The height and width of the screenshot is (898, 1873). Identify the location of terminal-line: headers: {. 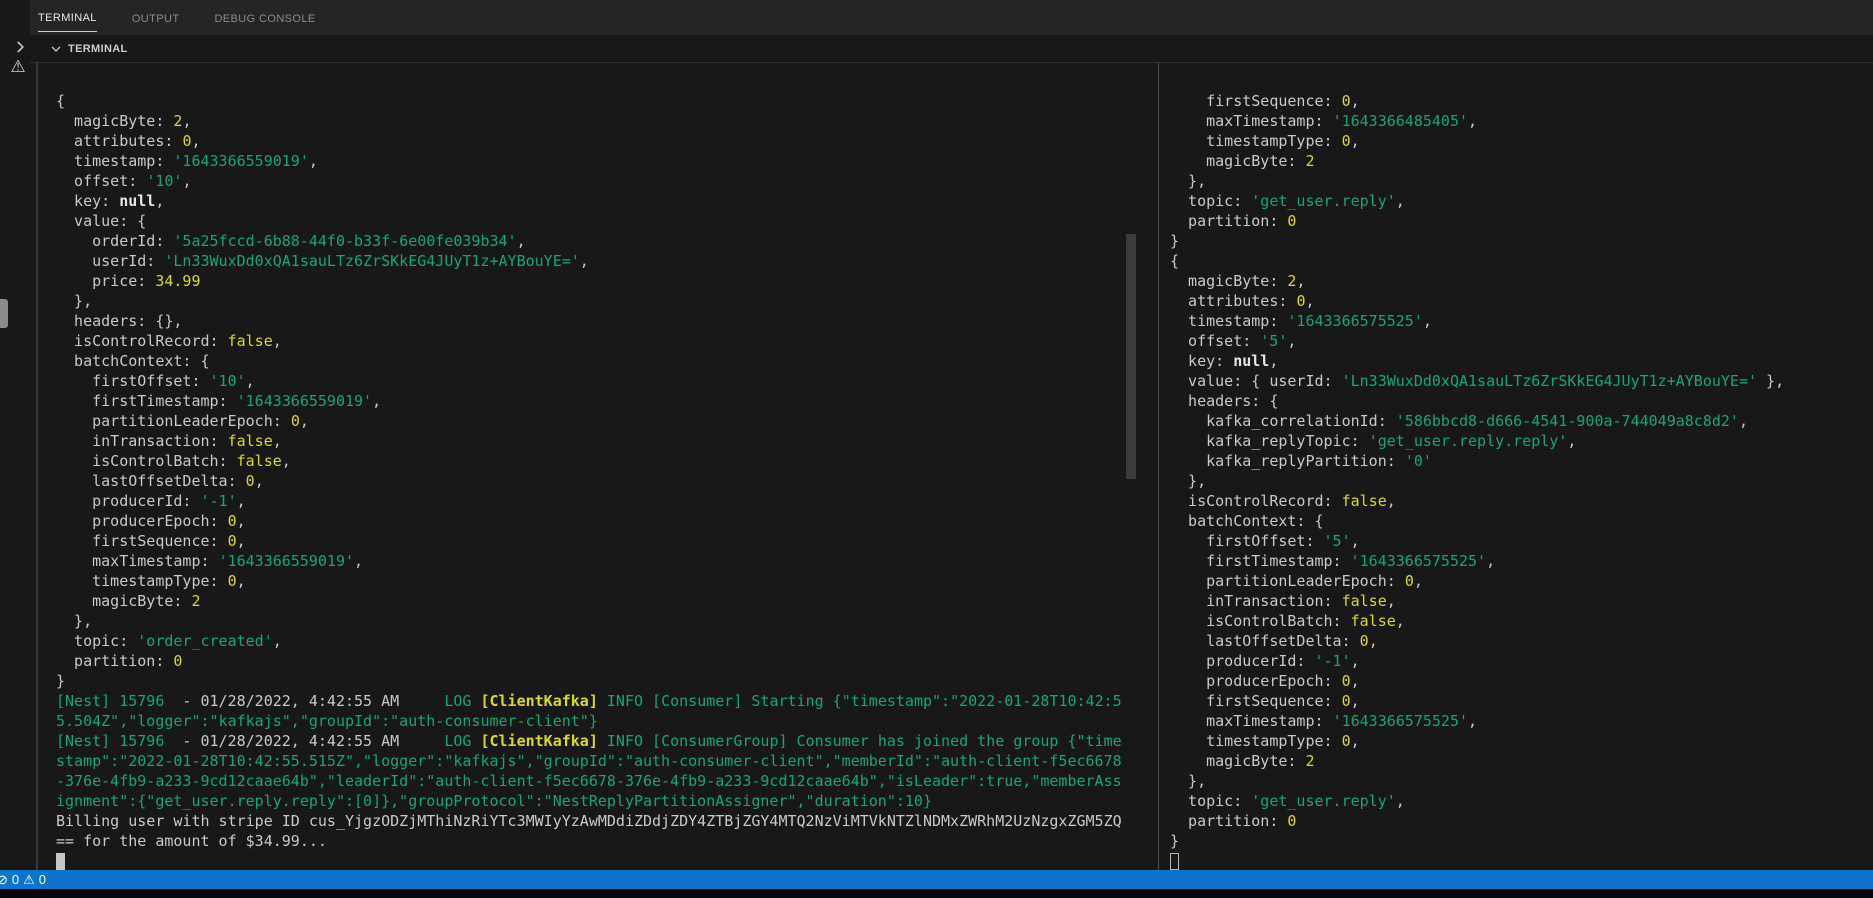
(1224, 401).